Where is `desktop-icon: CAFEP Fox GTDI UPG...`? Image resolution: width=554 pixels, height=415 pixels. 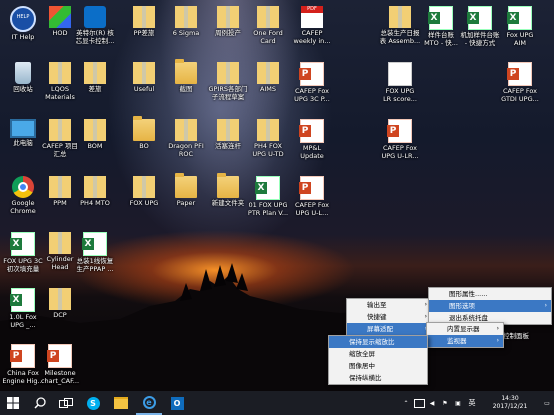 desktop-icon: CAFEP Fox GTDI UPG... is located at coordinates (520, 86).